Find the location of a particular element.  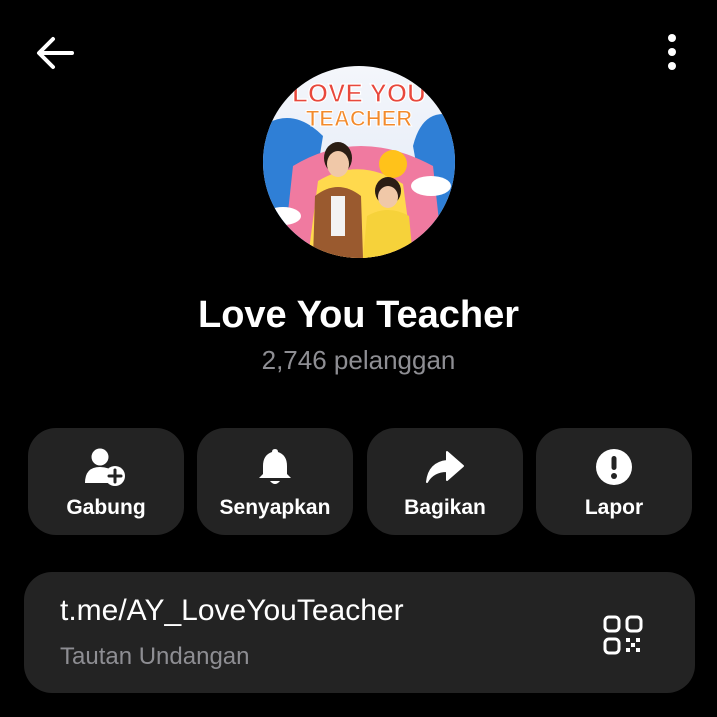

share-button: Bagikan is located at coordinates (445, 481).